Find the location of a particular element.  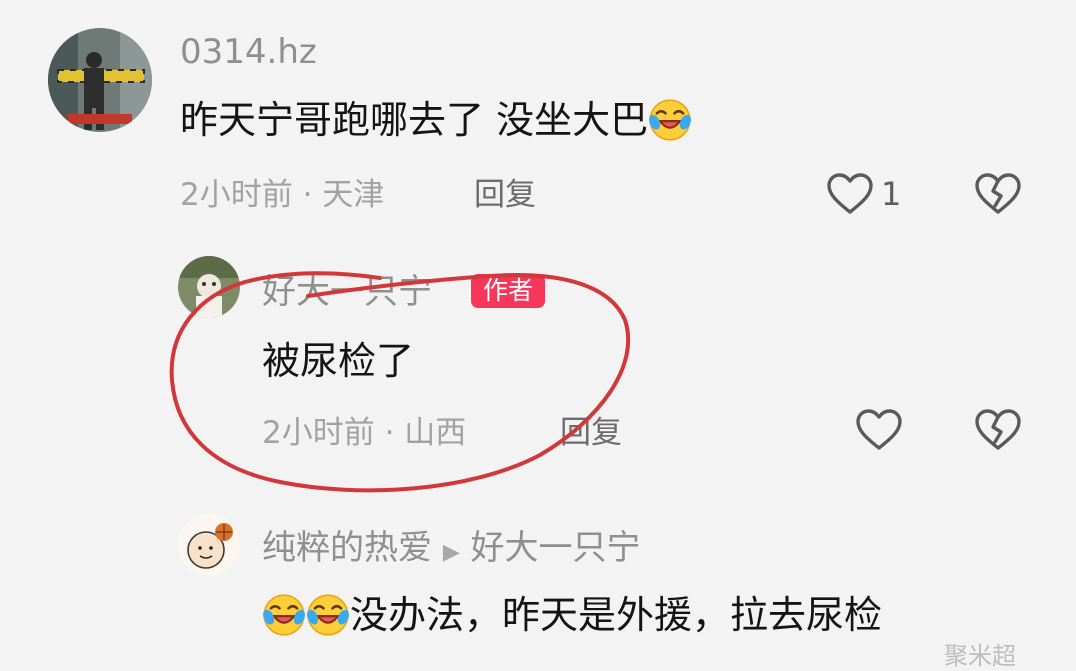

avatar is located at coordinates (209, 545).